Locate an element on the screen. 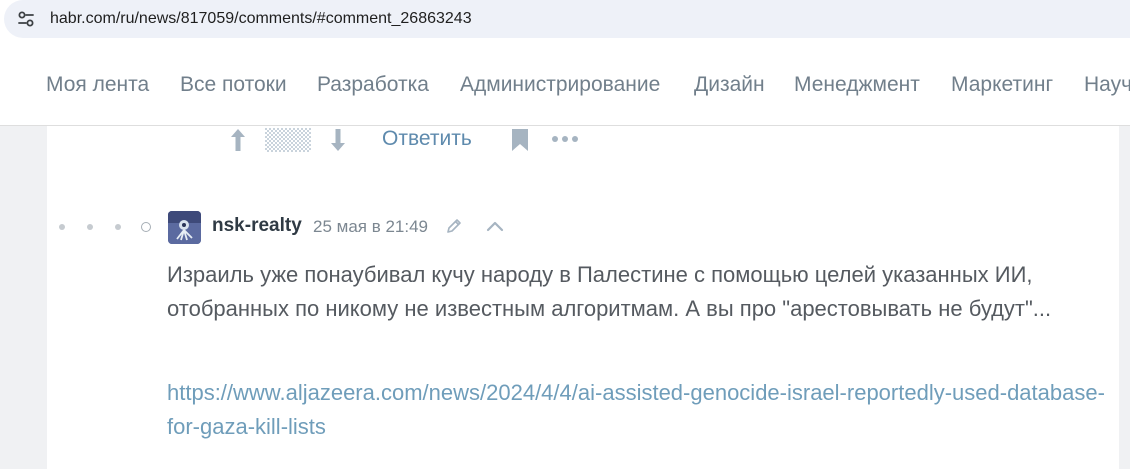 This screenshot has height=469, width=1130. reply-link: Ответить is located at coordinates (427, 139).